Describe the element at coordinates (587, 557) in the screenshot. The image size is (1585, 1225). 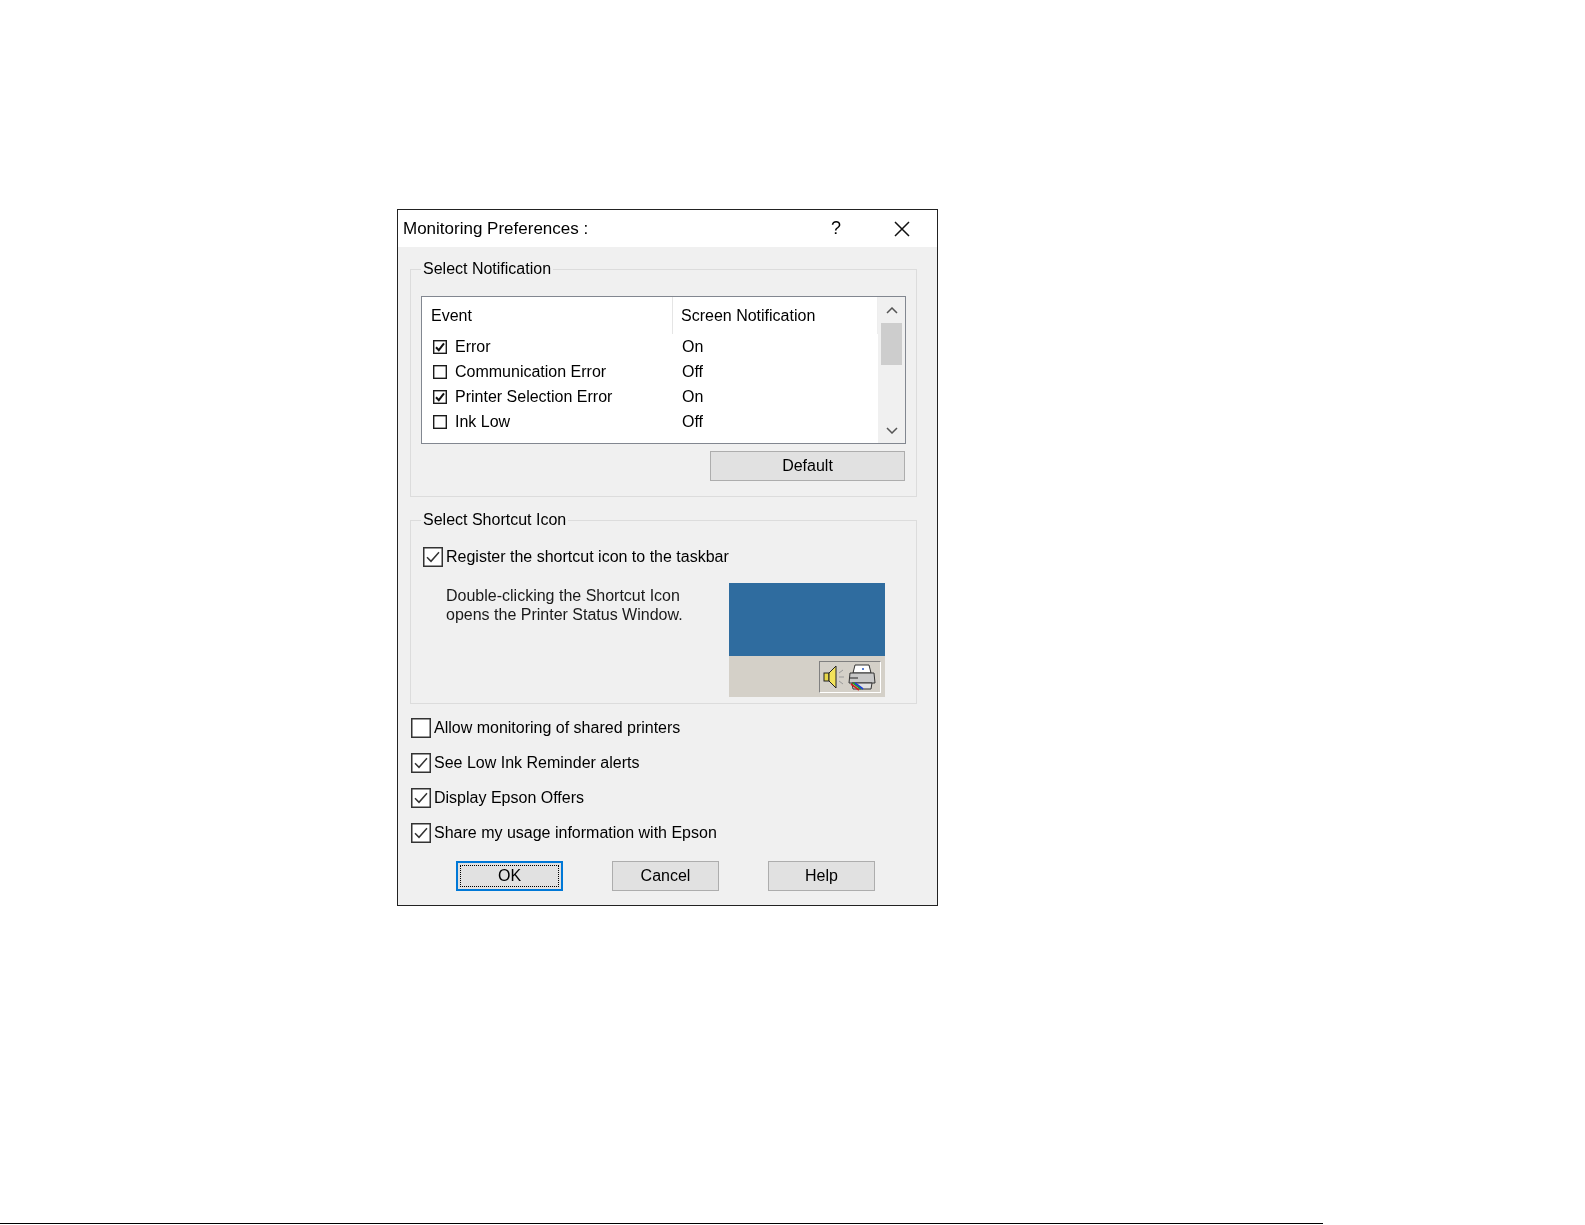
I see `checkbox-label: Register the shortcut icon to the taskbar` at that location.